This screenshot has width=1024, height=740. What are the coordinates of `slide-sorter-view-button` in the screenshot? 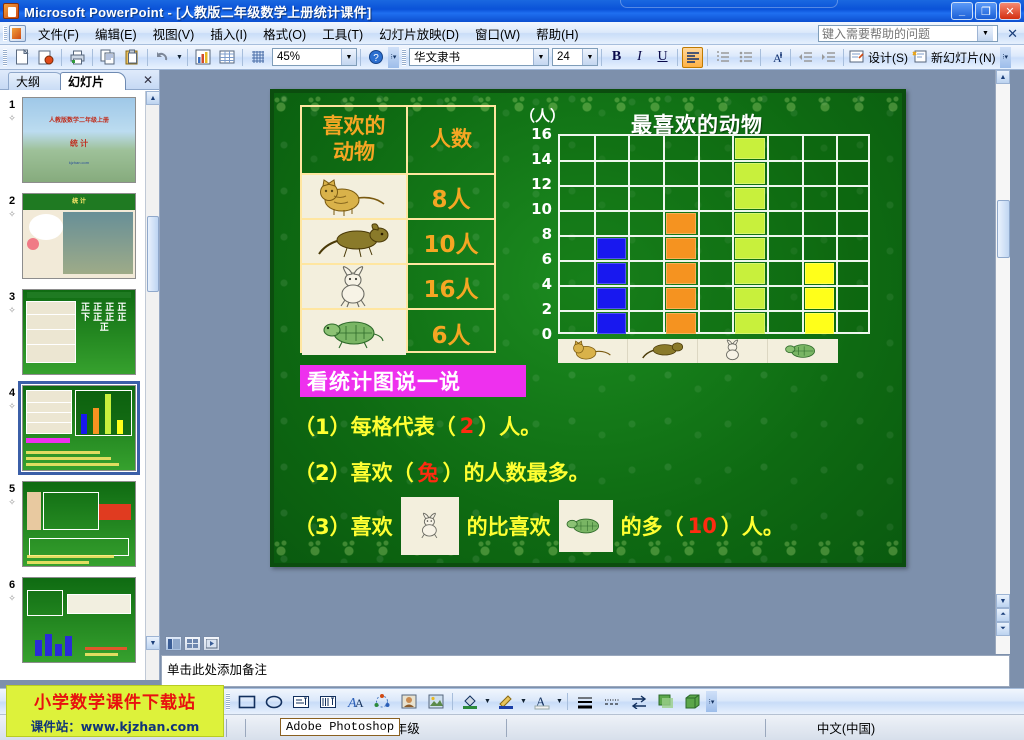 It's located at (192, 643).